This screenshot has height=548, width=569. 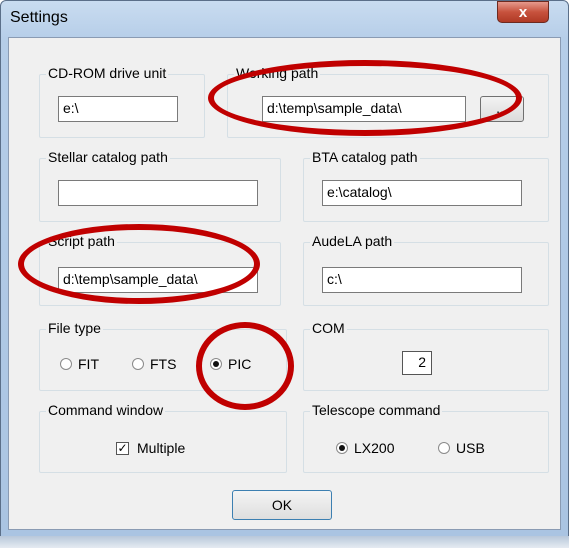 What do you see at coordinates (470, 448) in the screenshot?
I see `radio-usb-label: USB` at bounding box center [470, 448].